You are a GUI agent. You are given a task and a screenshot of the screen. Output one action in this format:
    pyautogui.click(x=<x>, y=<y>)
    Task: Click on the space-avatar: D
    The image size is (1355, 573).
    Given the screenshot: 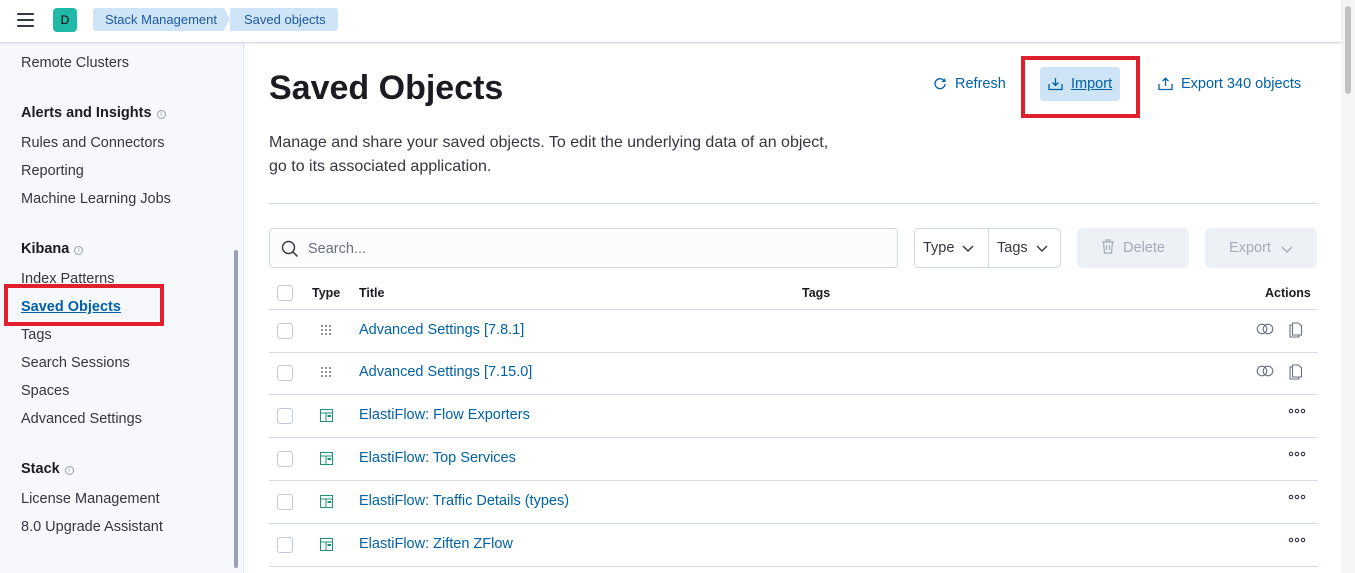 What is the action you would take?
    pyautogui.click(x=65, y=20)
    